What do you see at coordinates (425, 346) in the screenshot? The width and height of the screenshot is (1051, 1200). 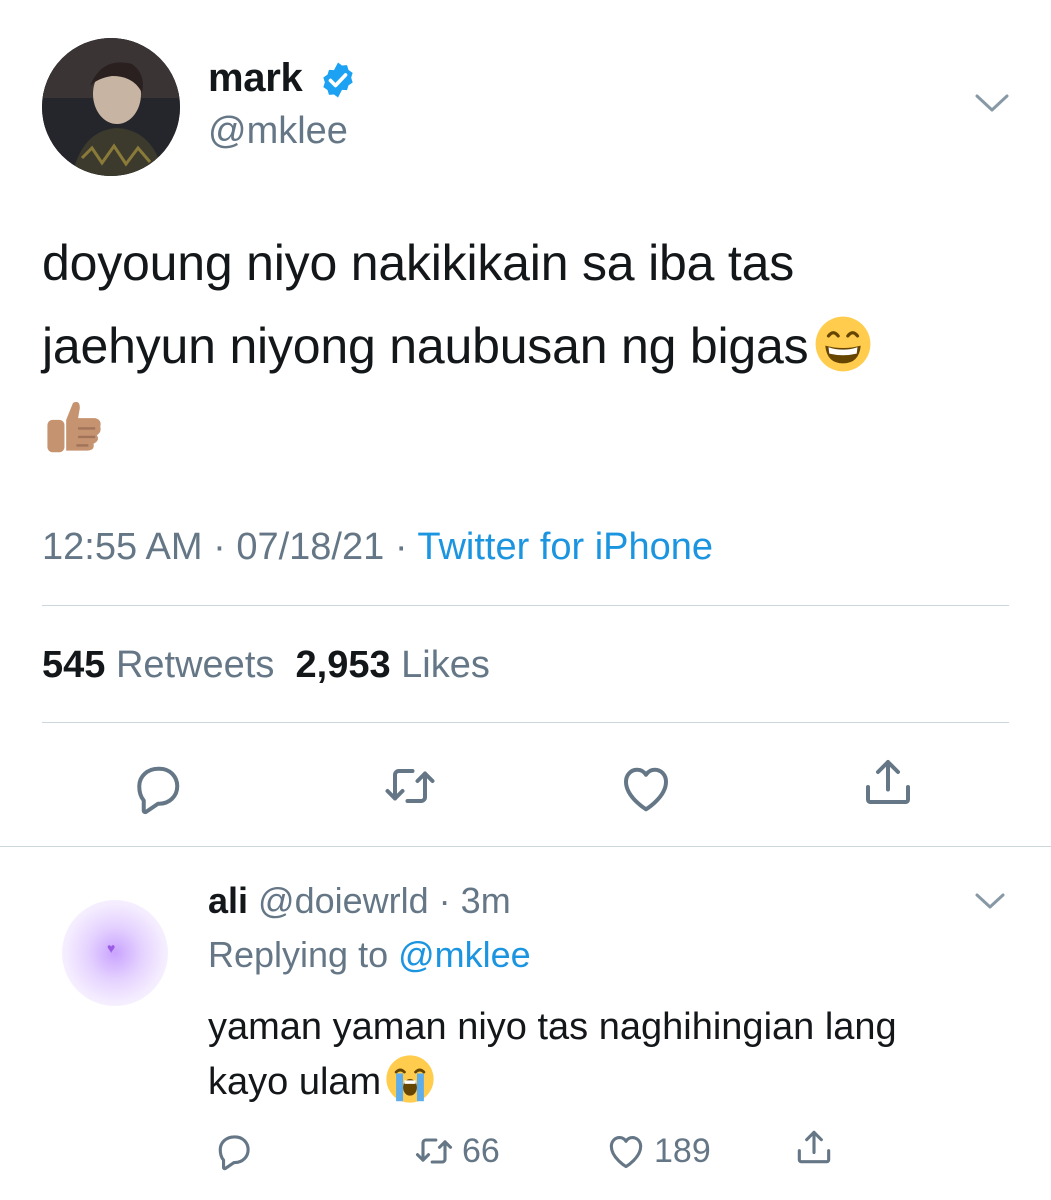 I see `tweet-text-line: jaehyun niyong naubusan ng bigas` at bounding box center [425, 346].